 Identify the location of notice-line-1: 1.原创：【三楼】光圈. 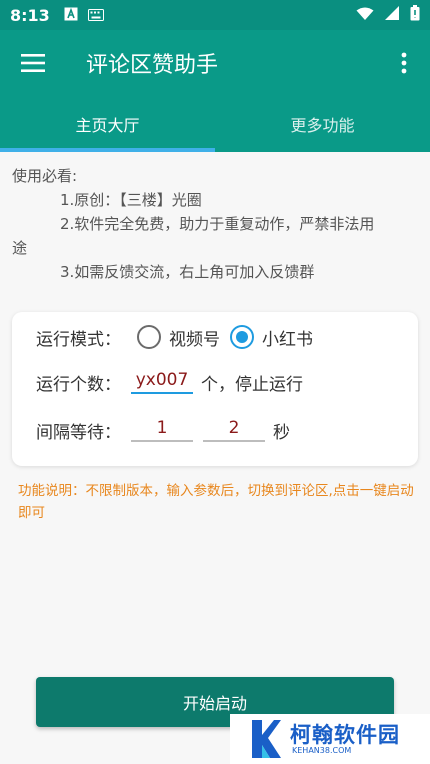
(131, 200).